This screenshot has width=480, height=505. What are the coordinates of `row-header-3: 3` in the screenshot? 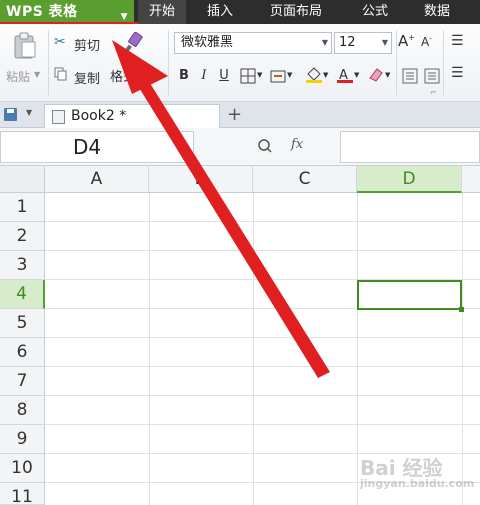 It's located at (22, 265).